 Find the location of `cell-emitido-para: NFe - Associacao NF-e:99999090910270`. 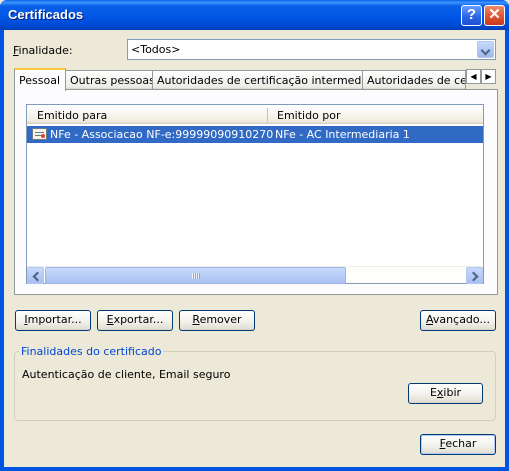

cell-emitido-para: NFe - Associacao NF-e:99999090910270 is located at coordinates (162, 134).